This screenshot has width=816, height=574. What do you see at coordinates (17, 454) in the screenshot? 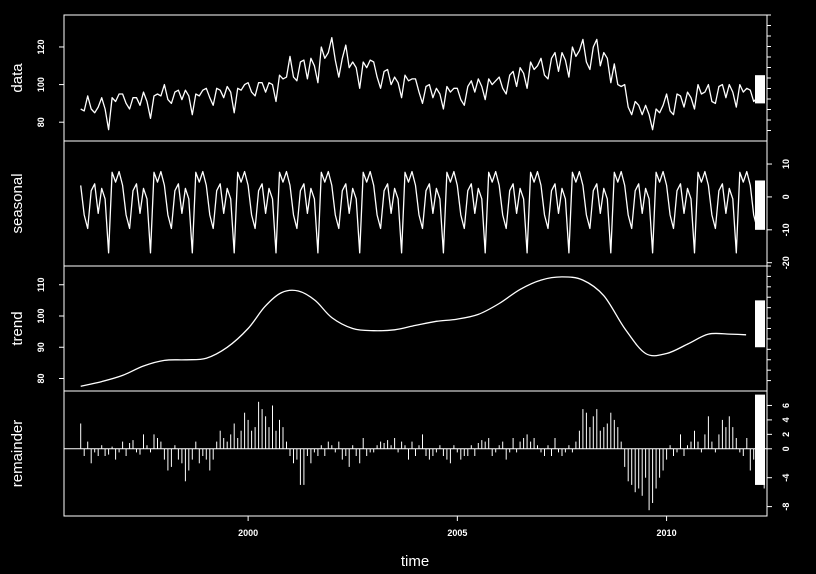
I see `remainder-panel-label: remainder` at bounding box center [17, 454].